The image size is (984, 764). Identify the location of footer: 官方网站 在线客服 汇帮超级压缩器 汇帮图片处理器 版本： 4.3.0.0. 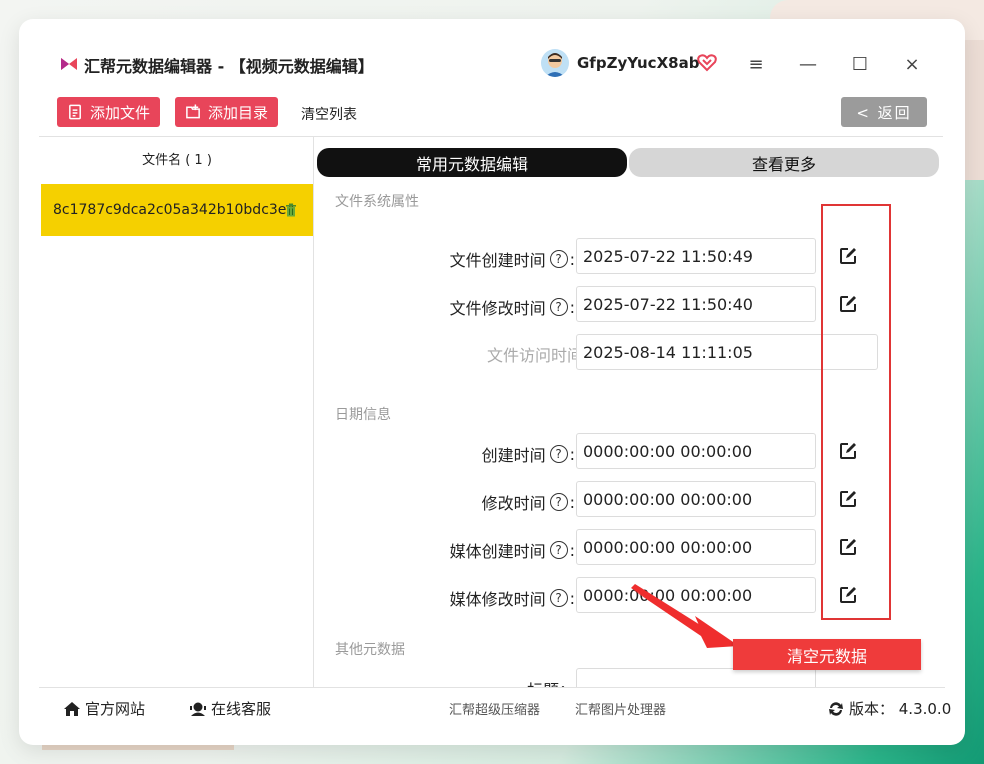
(495, 707).